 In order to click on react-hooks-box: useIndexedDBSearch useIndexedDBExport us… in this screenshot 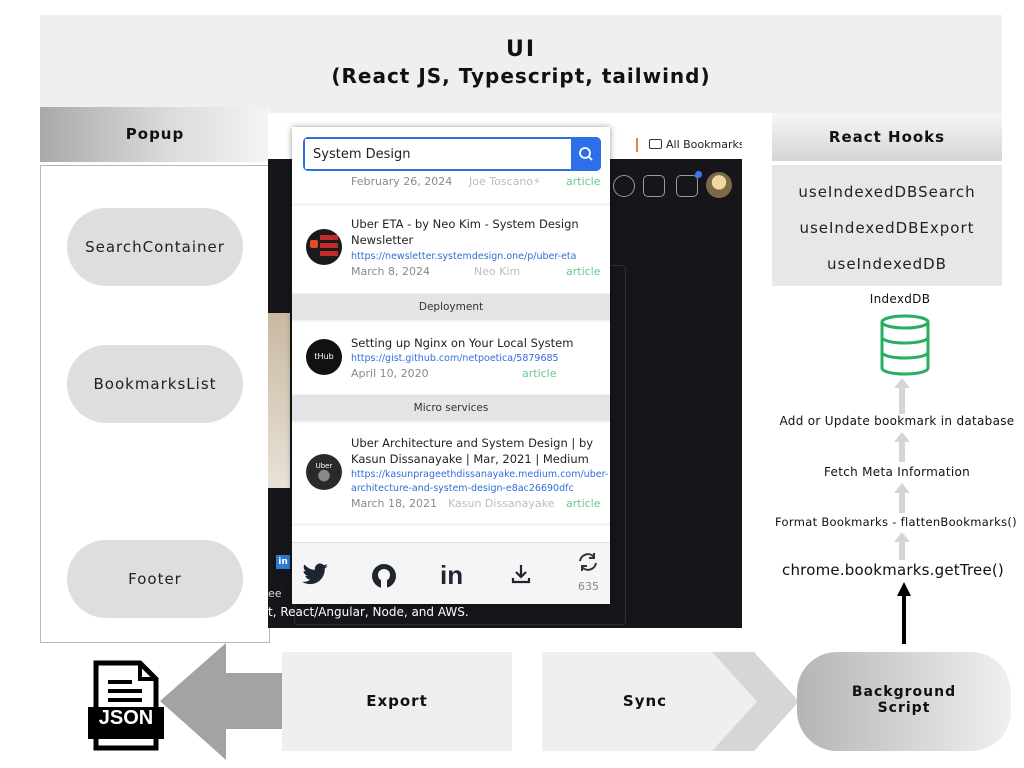, I will do `click(887, 225)`.